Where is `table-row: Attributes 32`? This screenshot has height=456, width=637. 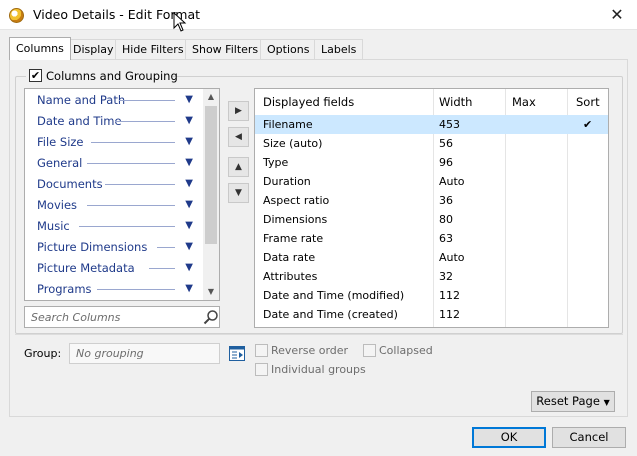 table-row: Attributes 32 is located at coordinates (431, 276).